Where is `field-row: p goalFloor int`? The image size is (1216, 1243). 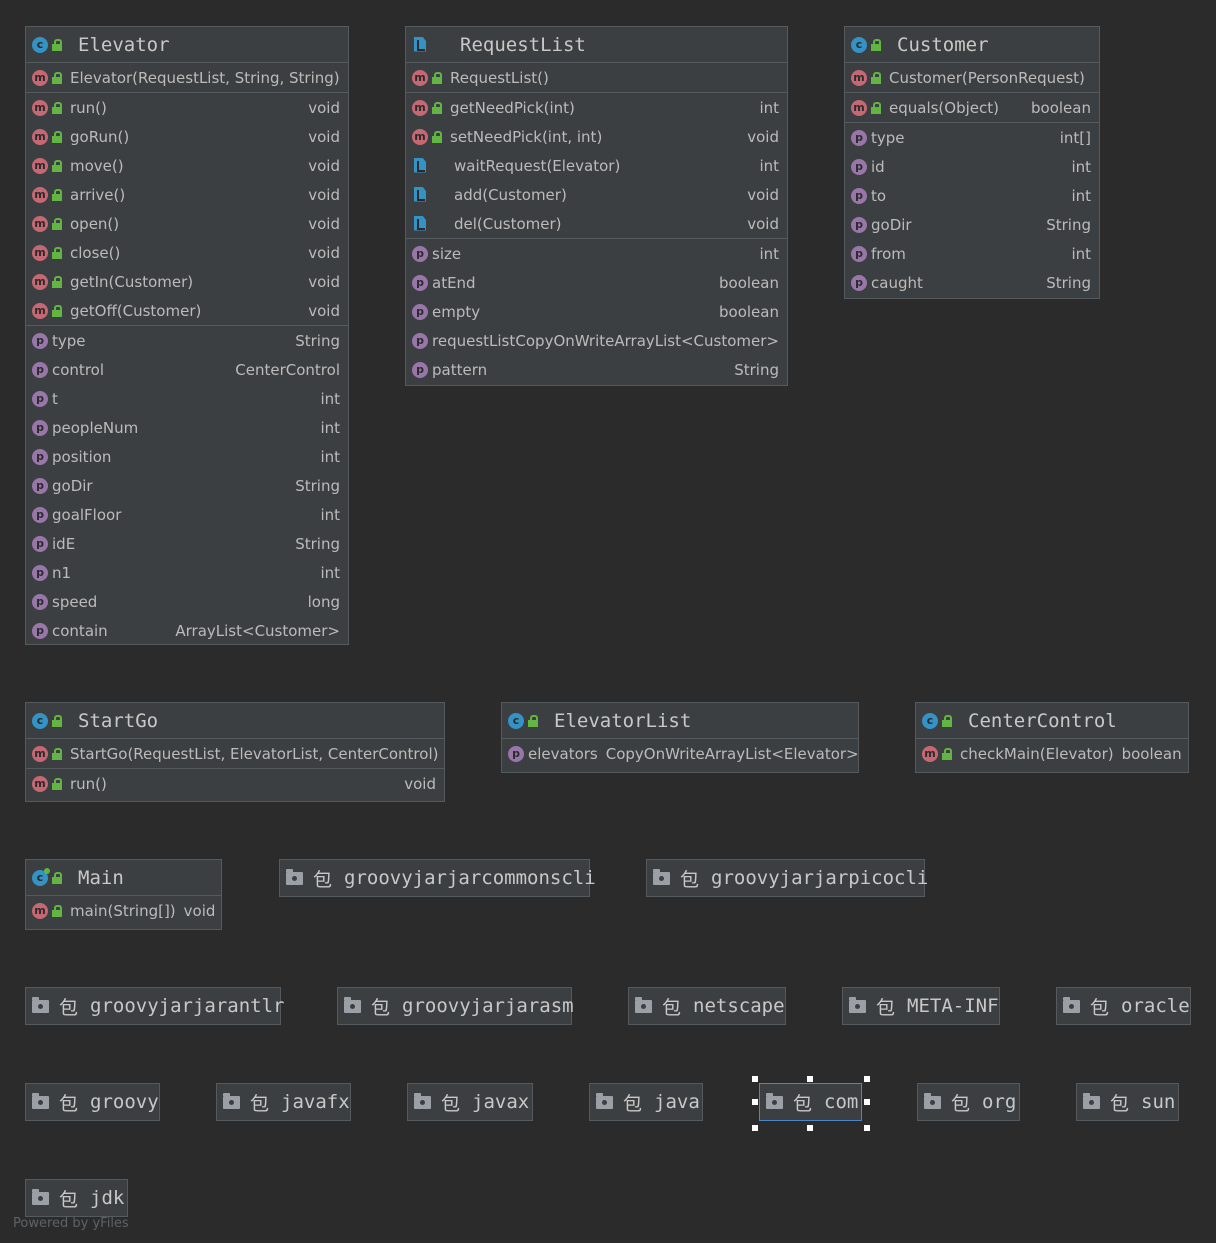 field-row: p goalFloor int is located at coordinates (187, 514).